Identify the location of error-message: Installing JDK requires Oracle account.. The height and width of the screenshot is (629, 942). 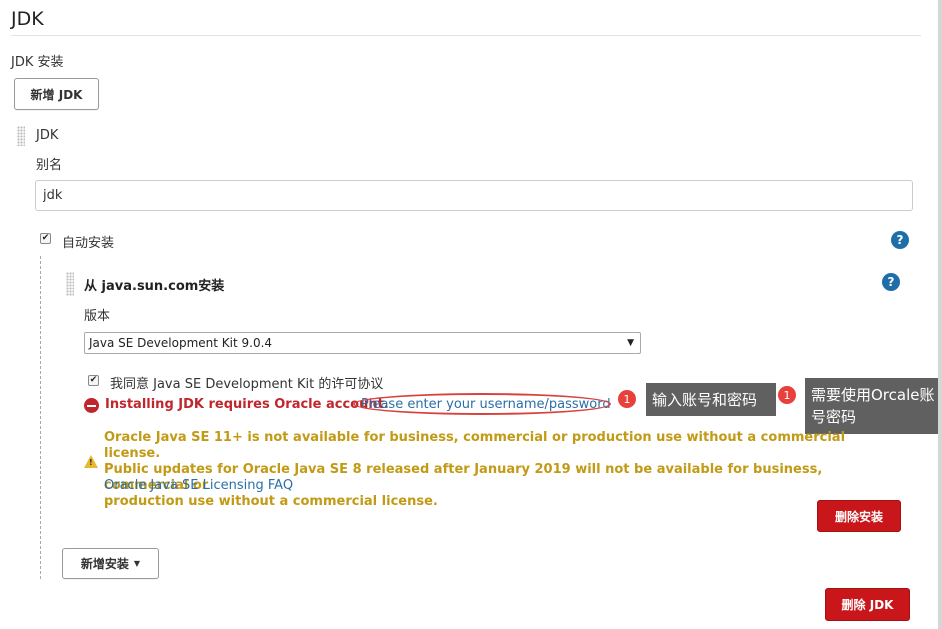
(247, 404).